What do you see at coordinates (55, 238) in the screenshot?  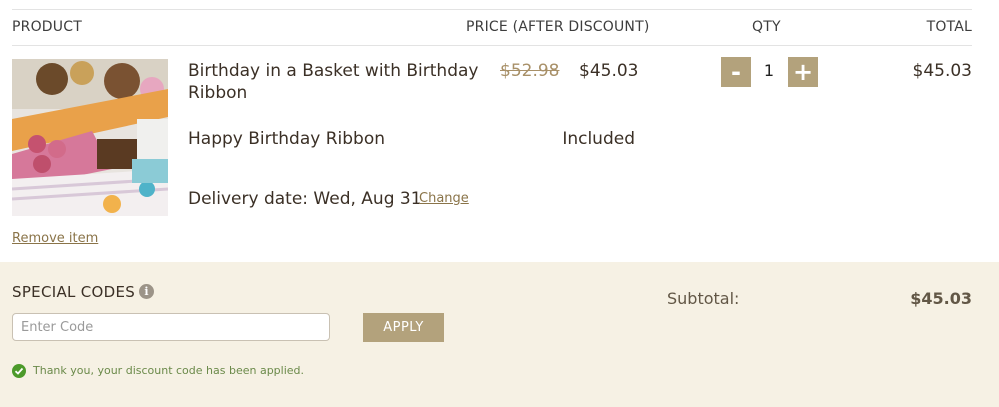 I see `remove-item-link: Remove item` at bounding box center [55, 238].